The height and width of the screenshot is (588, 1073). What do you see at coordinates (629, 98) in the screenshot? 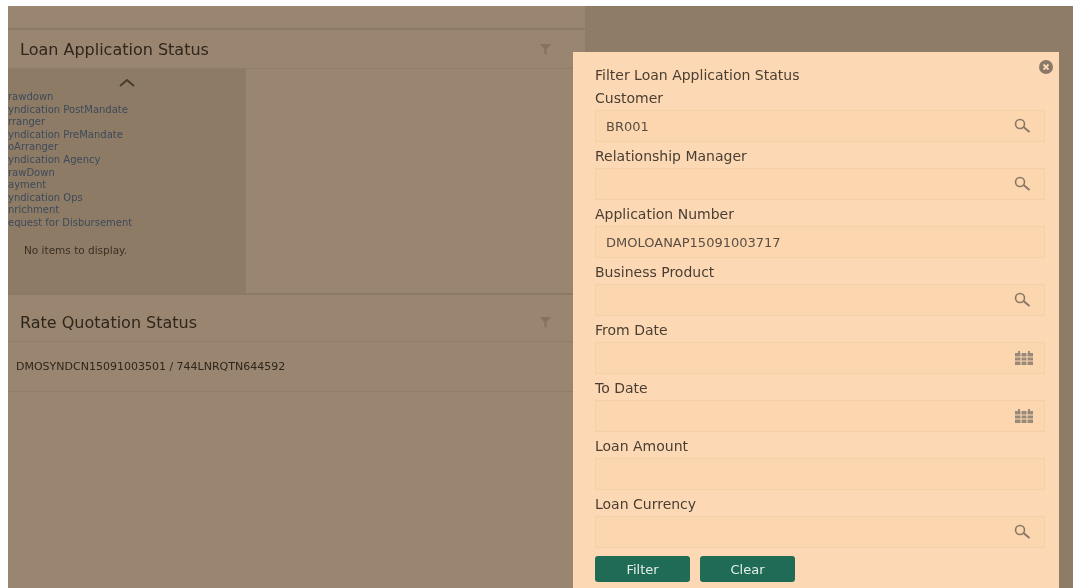
I see `field-label: Customer` at bounding box center [629, 98].